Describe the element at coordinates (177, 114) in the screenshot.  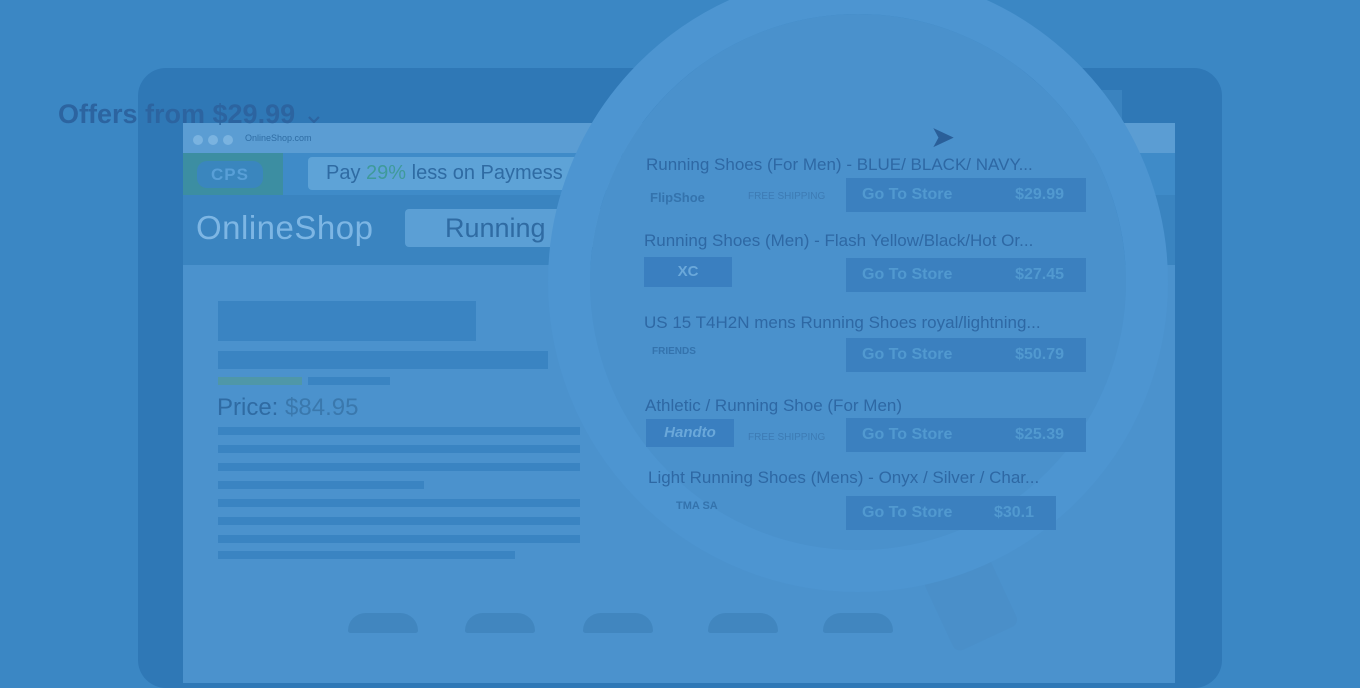
I see `offers-heading-text: Offers from $29.99` at that location.